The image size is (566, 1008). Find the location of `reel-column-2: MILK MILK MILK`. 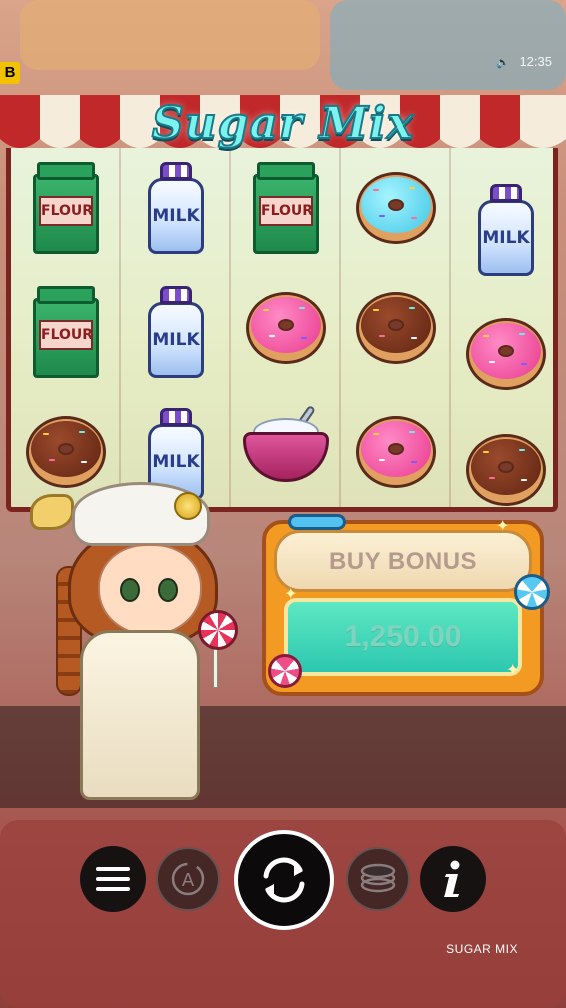

reel-column-2: MILK MILK MILK is located at coordinates (176, 327).